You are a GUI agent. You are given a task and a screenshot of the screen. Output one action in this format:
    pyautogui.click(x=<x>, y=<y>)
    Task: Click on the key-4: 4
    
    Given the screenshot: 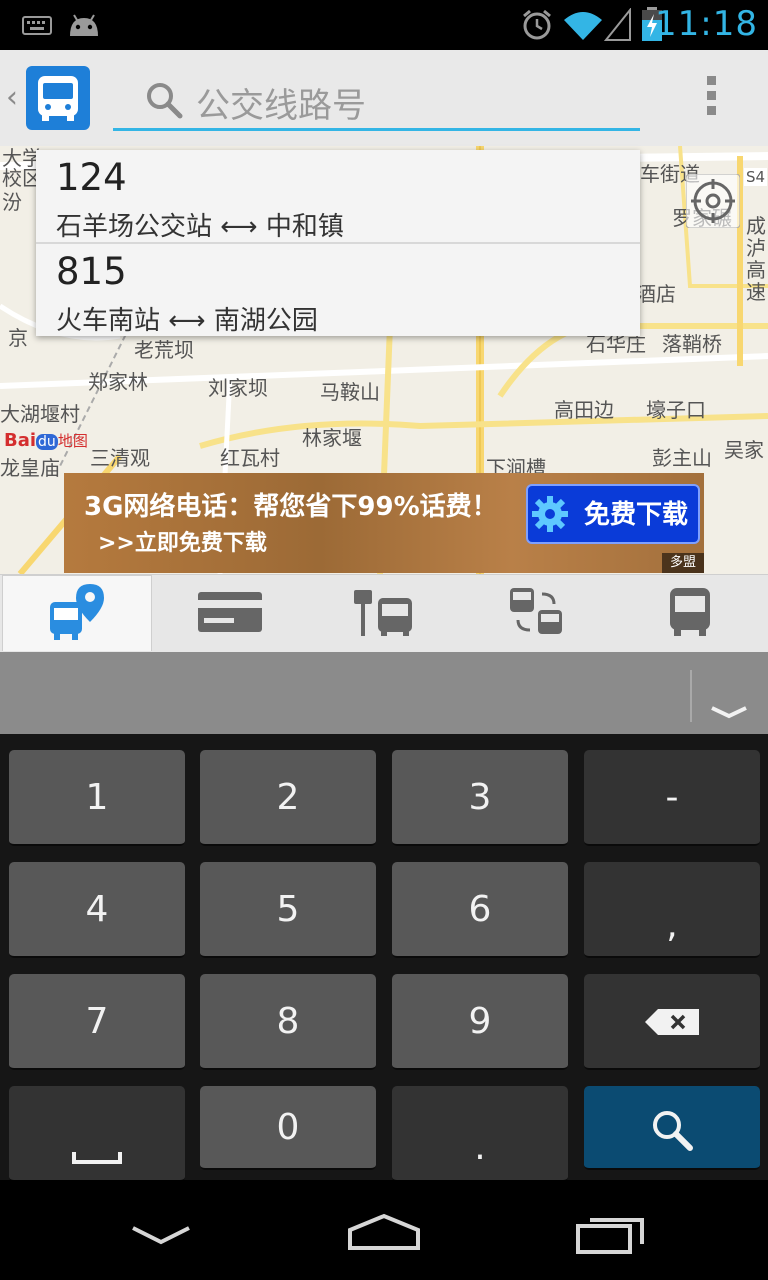 What is the action you would take?
    pyautogui.click(x=97, y=910)
    